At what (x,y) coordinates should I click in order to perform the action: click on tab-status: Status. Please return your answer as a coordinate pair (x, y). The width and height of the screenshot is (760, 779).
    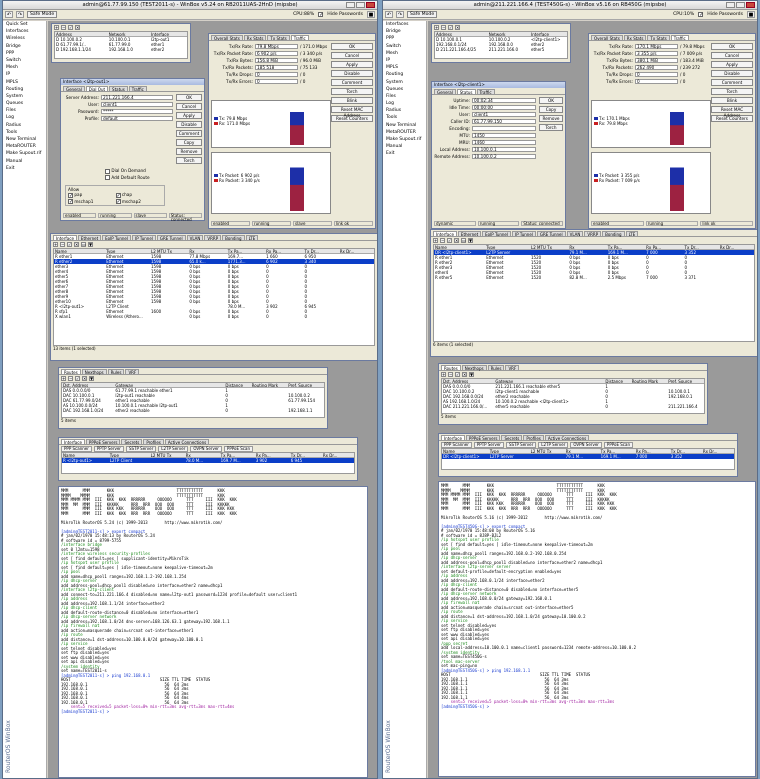
    Looking at the image, I should click on (466, 92).